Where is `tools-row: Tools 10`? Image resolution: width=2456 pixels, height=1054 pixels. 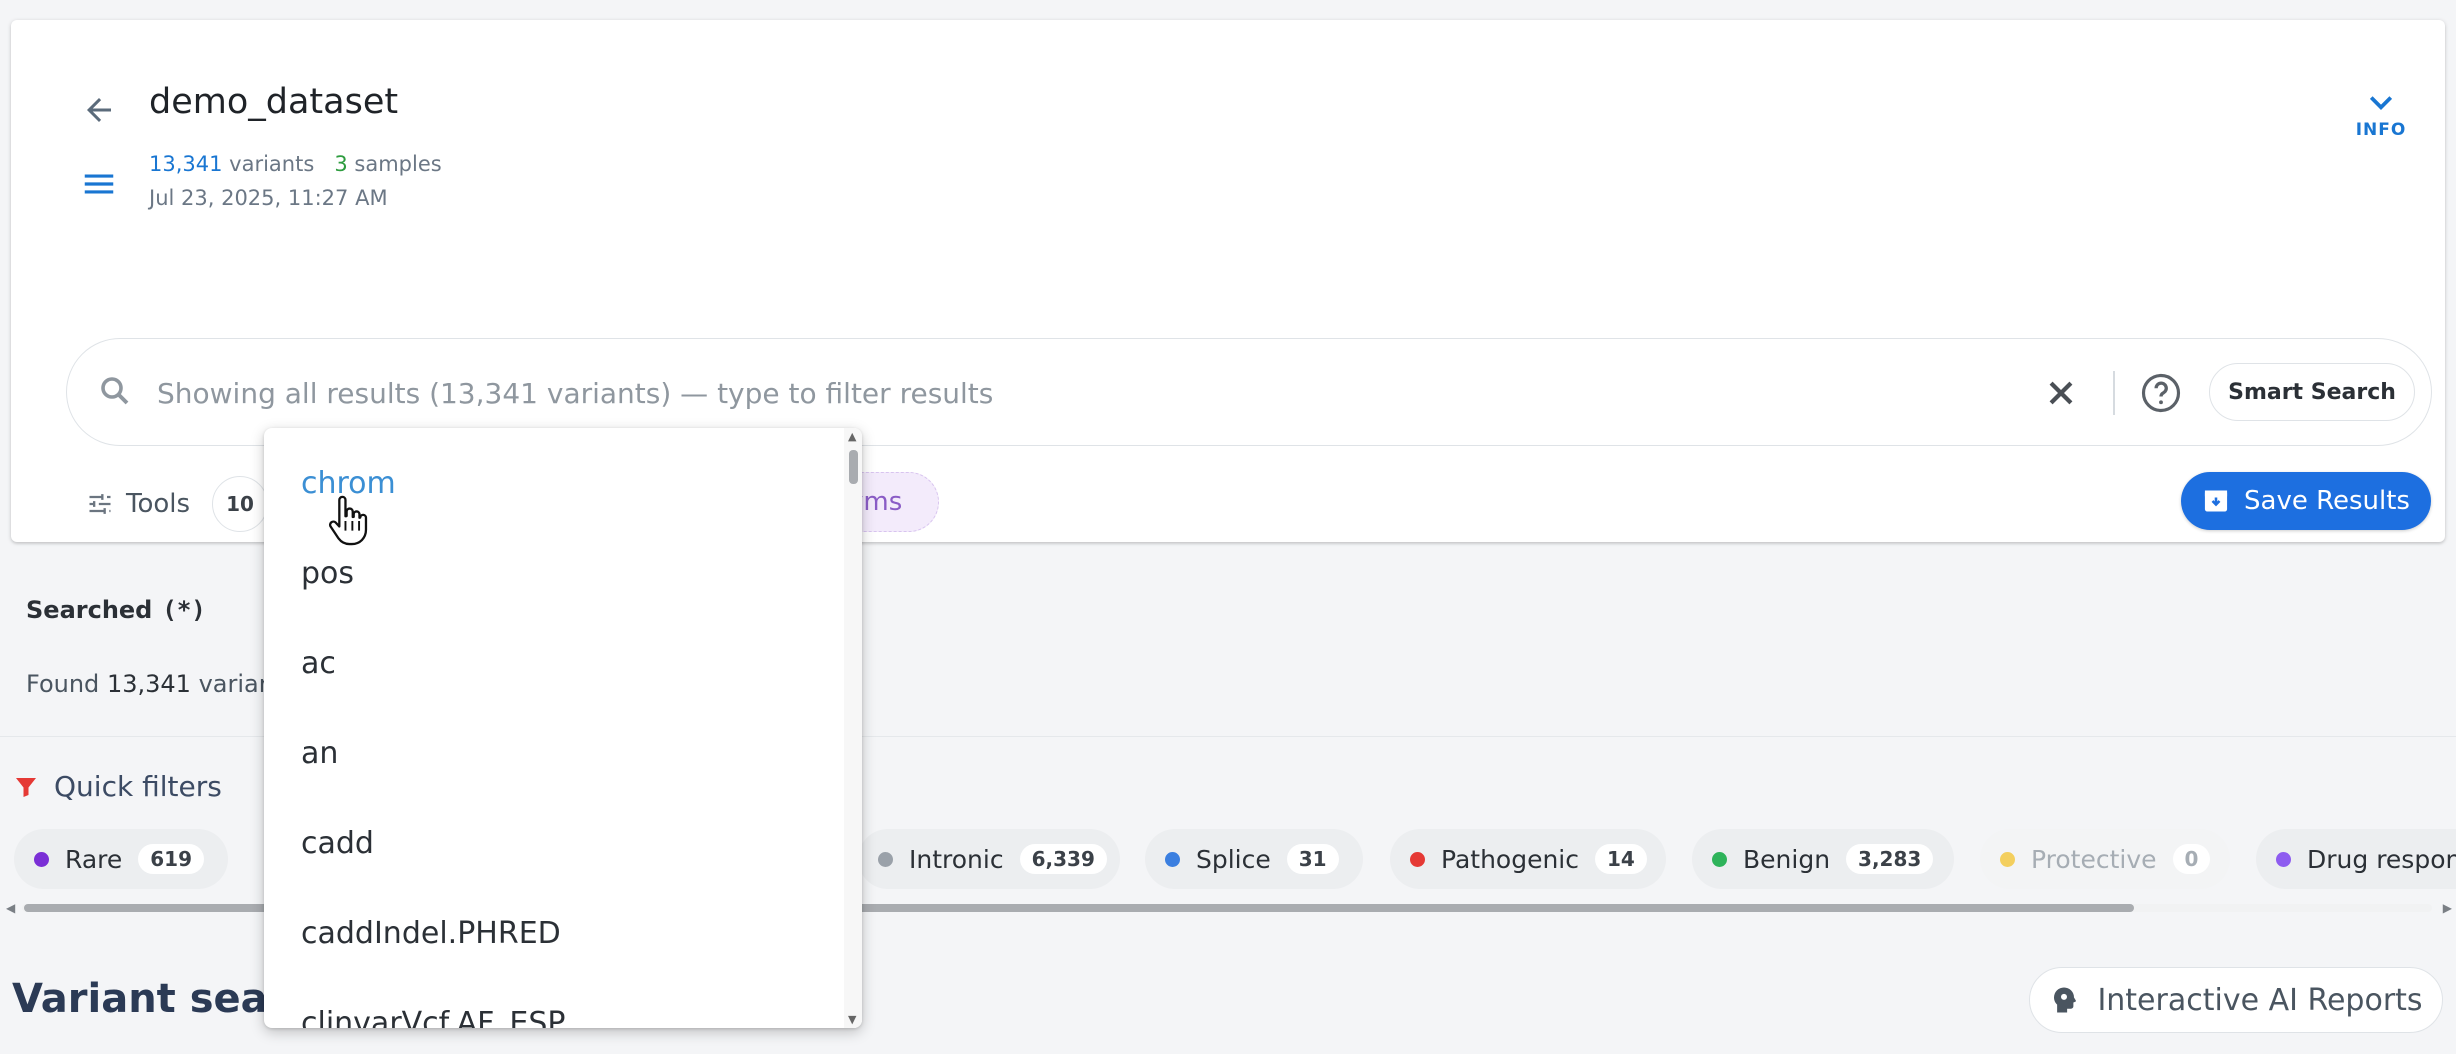 tools-row: Tools 10 is located at coordinates (177, 504).